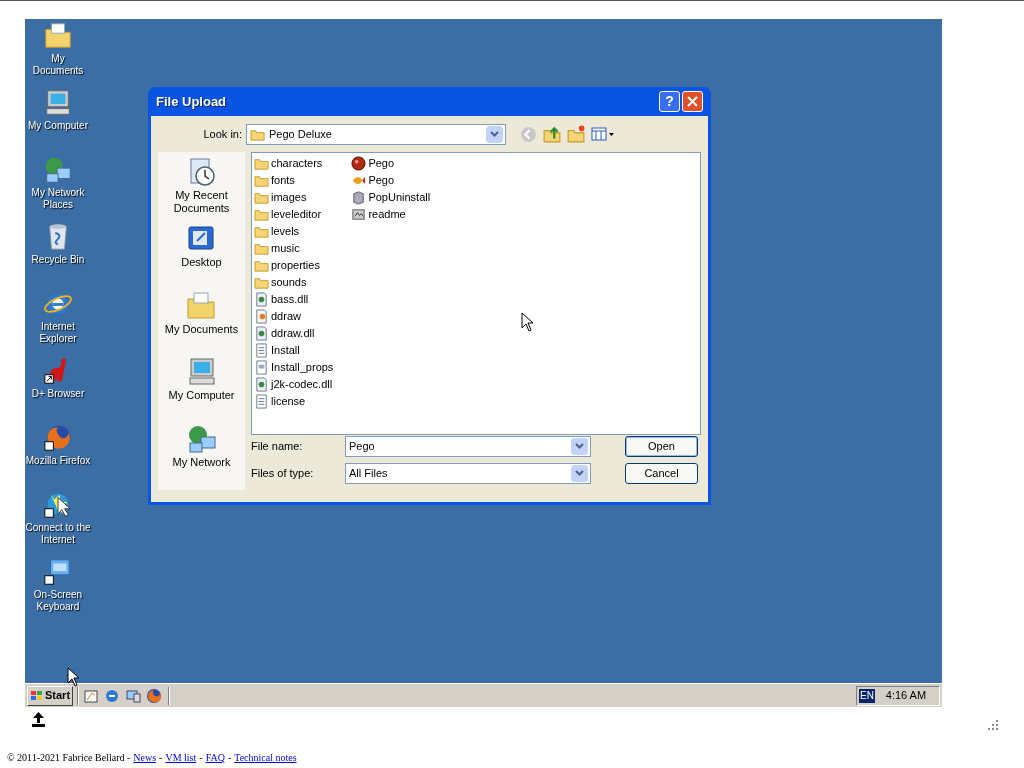 The image size is (1024, 768). What do you see at coordinates (192, 101) in the screenshot?
I see `window-title: File Upload` at bounding box center [192, 101].